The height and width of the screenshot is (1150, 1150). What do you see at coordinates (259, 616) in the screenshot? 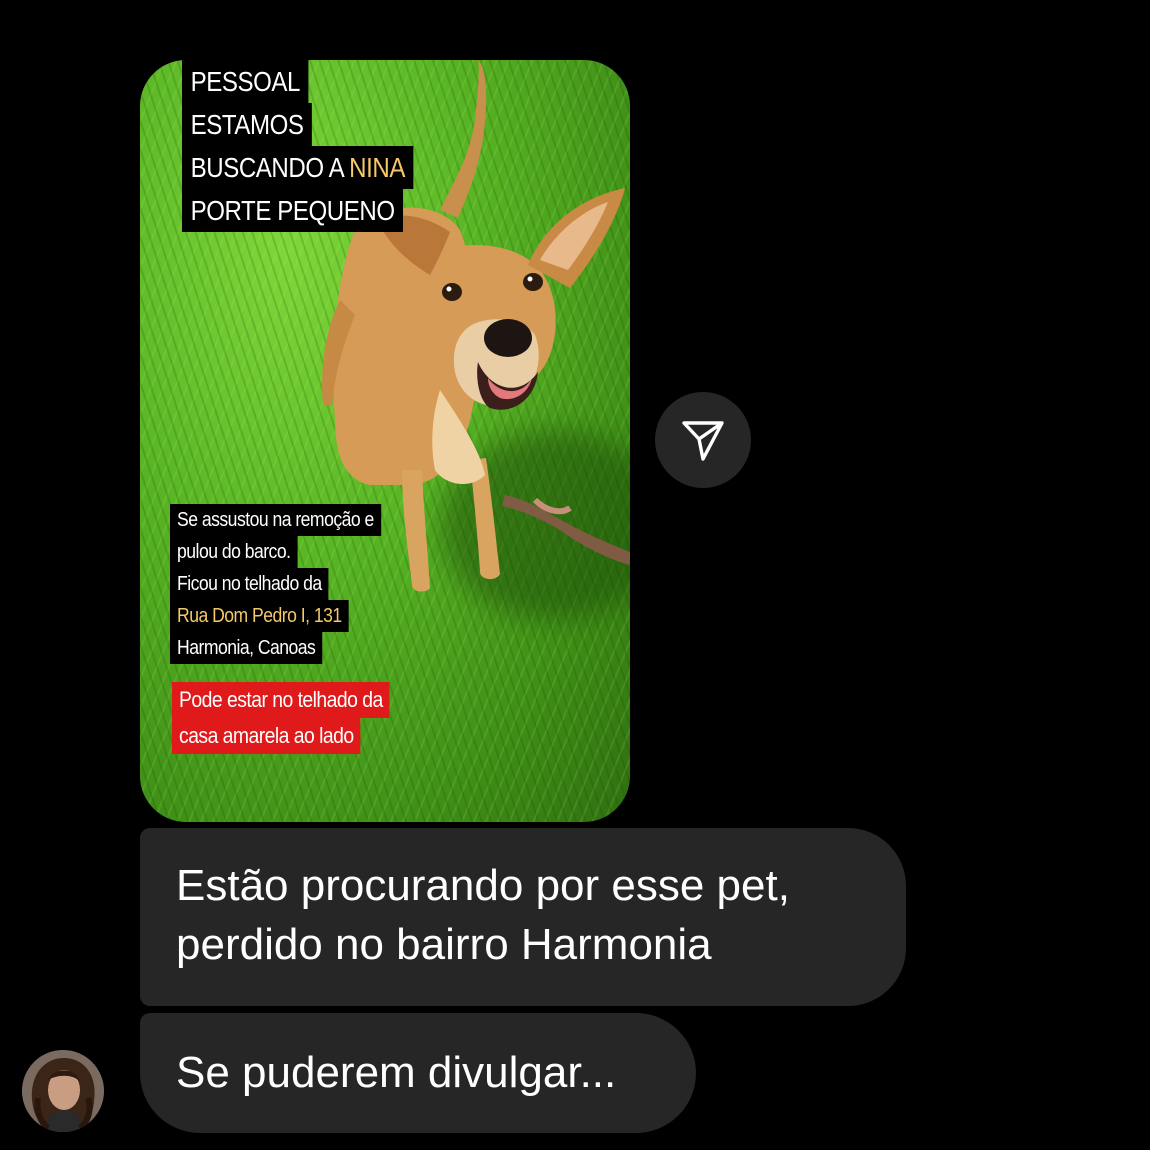
I see `address-line: Rua Dom Pedro I, 131` at bounding box center [259, 616].